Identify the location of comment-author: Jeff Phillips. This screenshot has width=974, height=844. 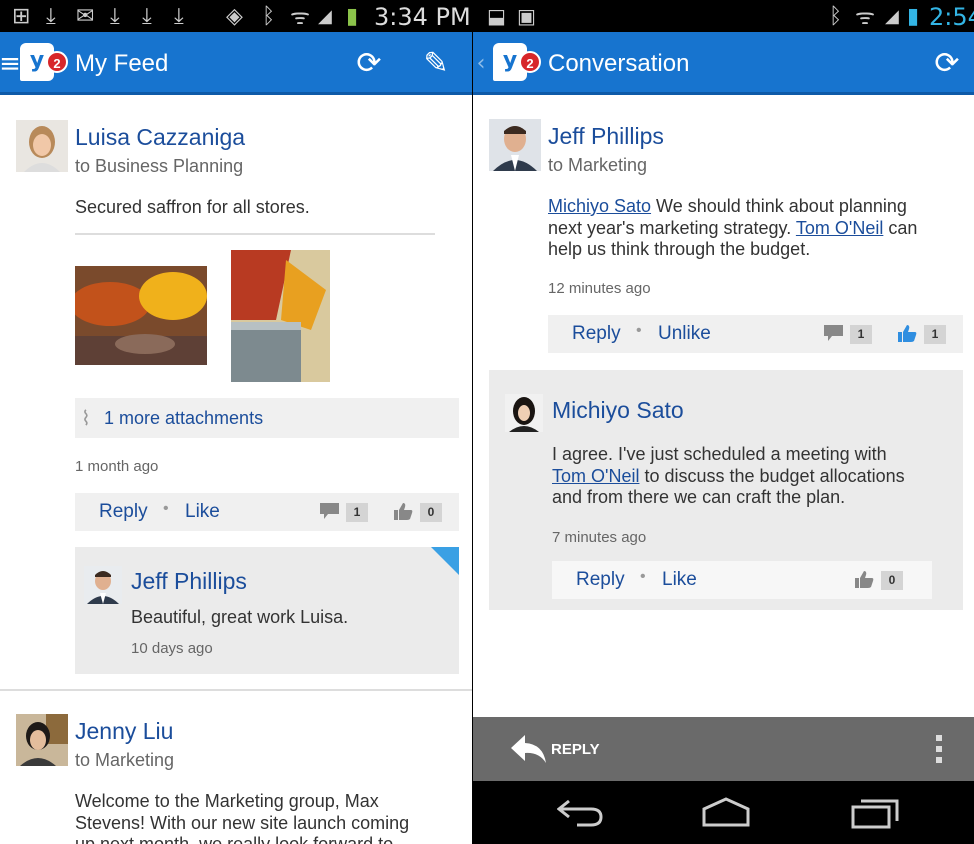
(189, 581).